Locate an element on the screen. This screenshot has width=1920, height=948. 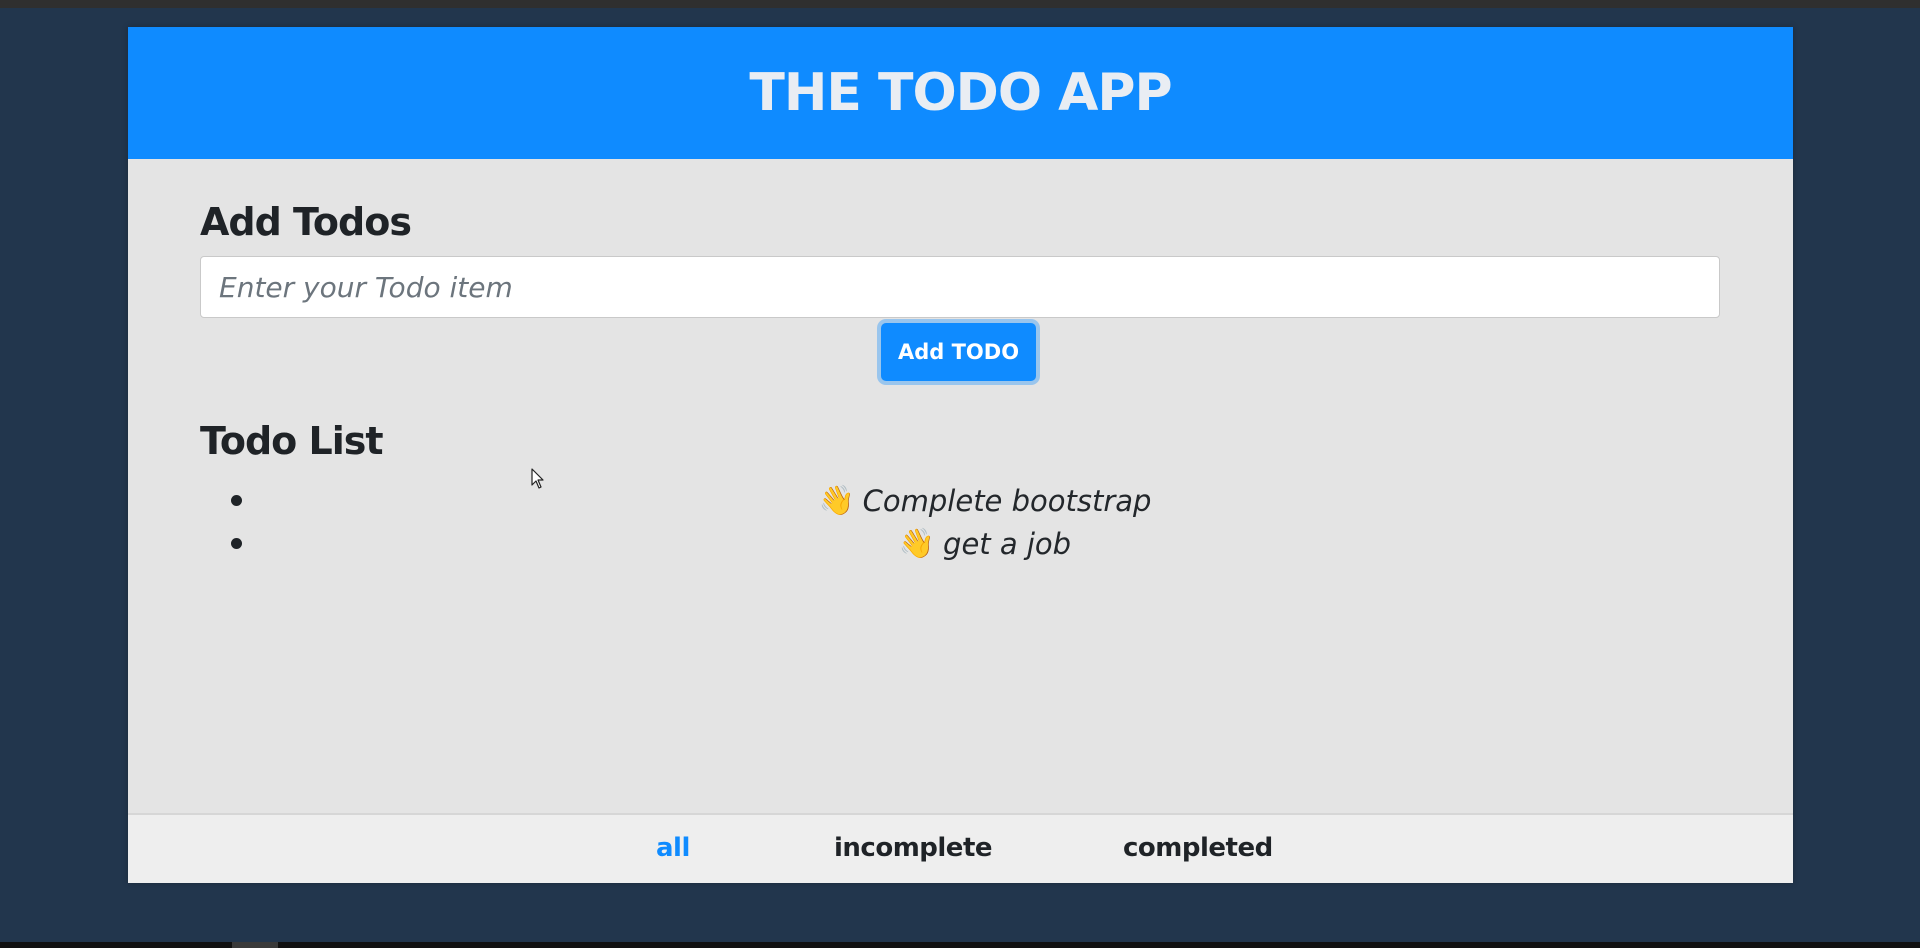
filter-all-link: all is located at coordinates (673, 848).